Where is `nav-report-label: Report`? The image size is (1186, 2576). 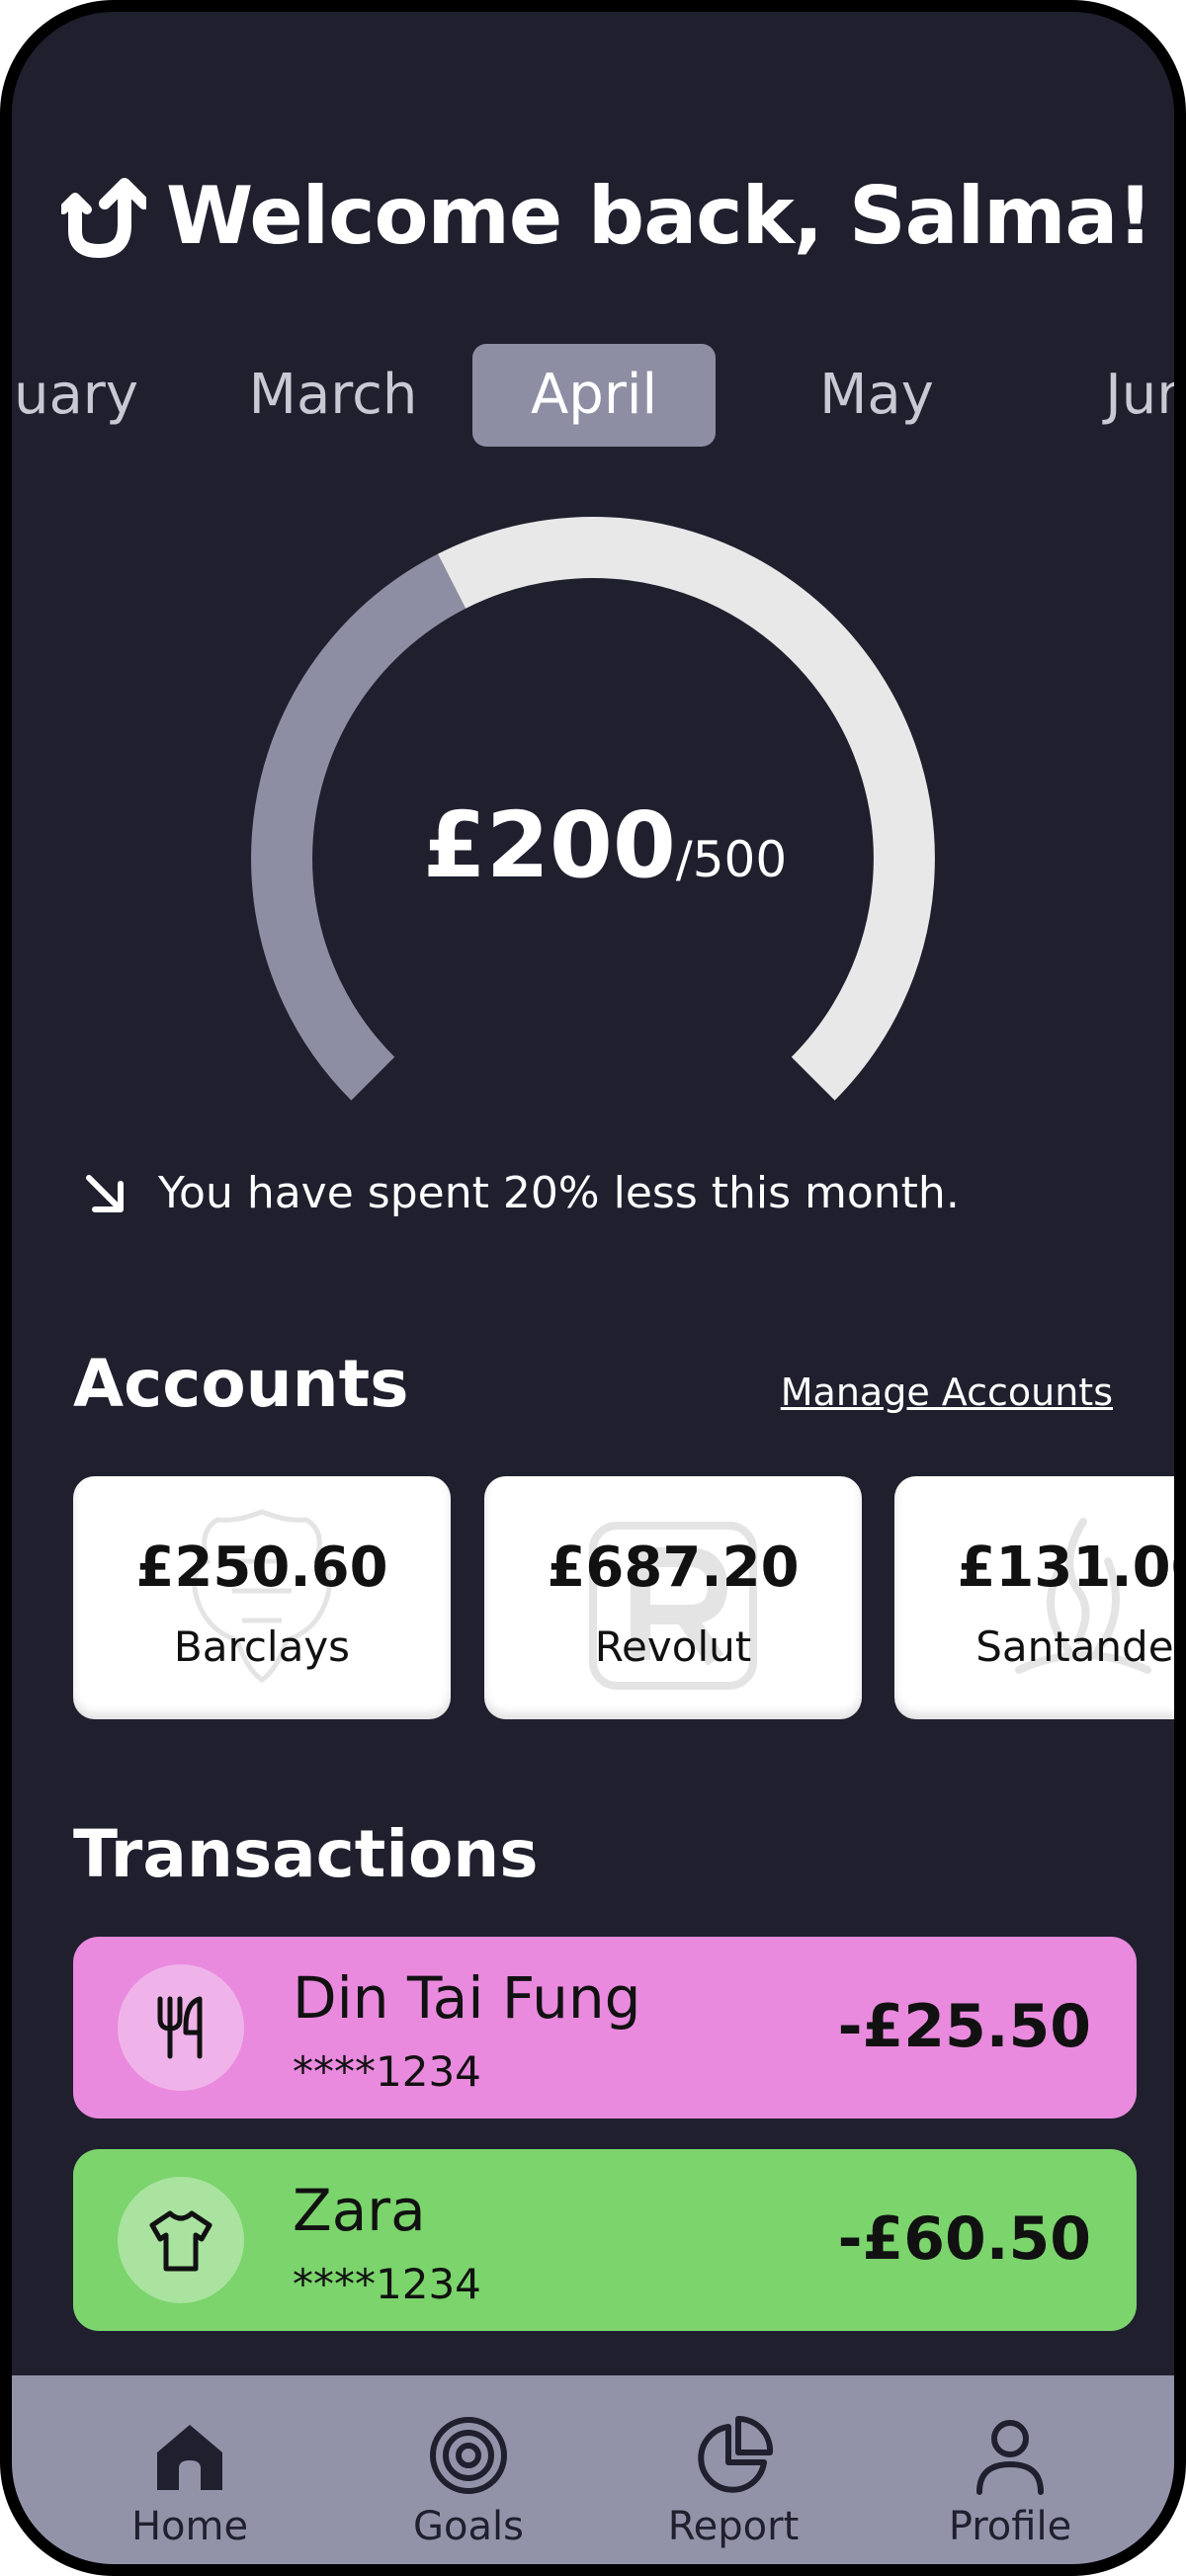 nav-report-label: Report is located at coordinates (733, 2526).